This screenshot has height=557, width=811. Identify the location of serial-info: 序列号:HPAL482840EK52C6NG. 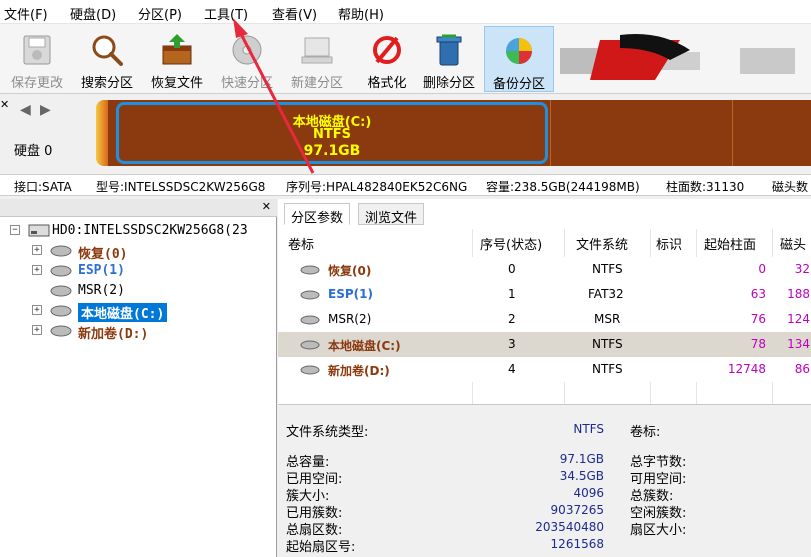
(377, 187).